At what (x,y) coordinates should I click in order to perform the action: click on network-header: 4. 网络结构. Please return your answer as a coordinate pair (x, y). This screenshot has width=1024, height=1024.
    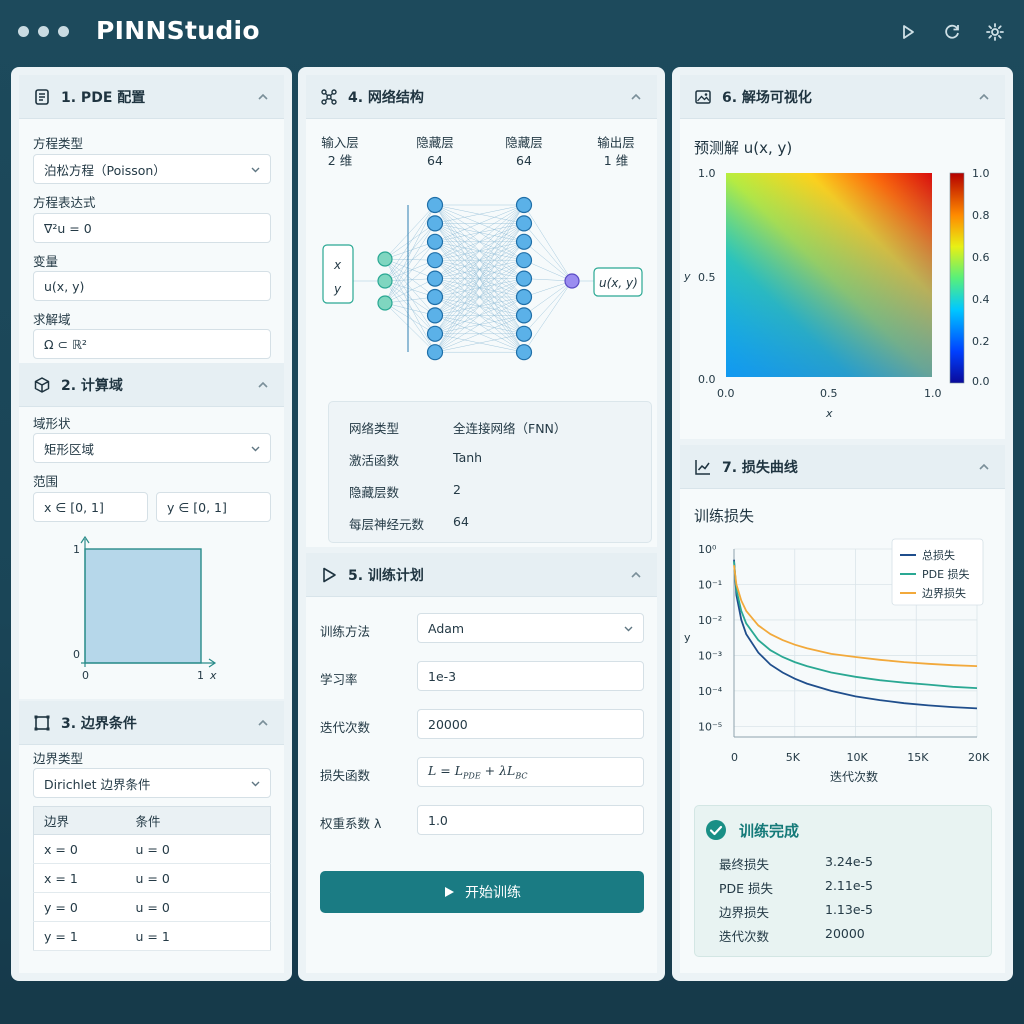
    Looking at the image, I should click on (481, 97).